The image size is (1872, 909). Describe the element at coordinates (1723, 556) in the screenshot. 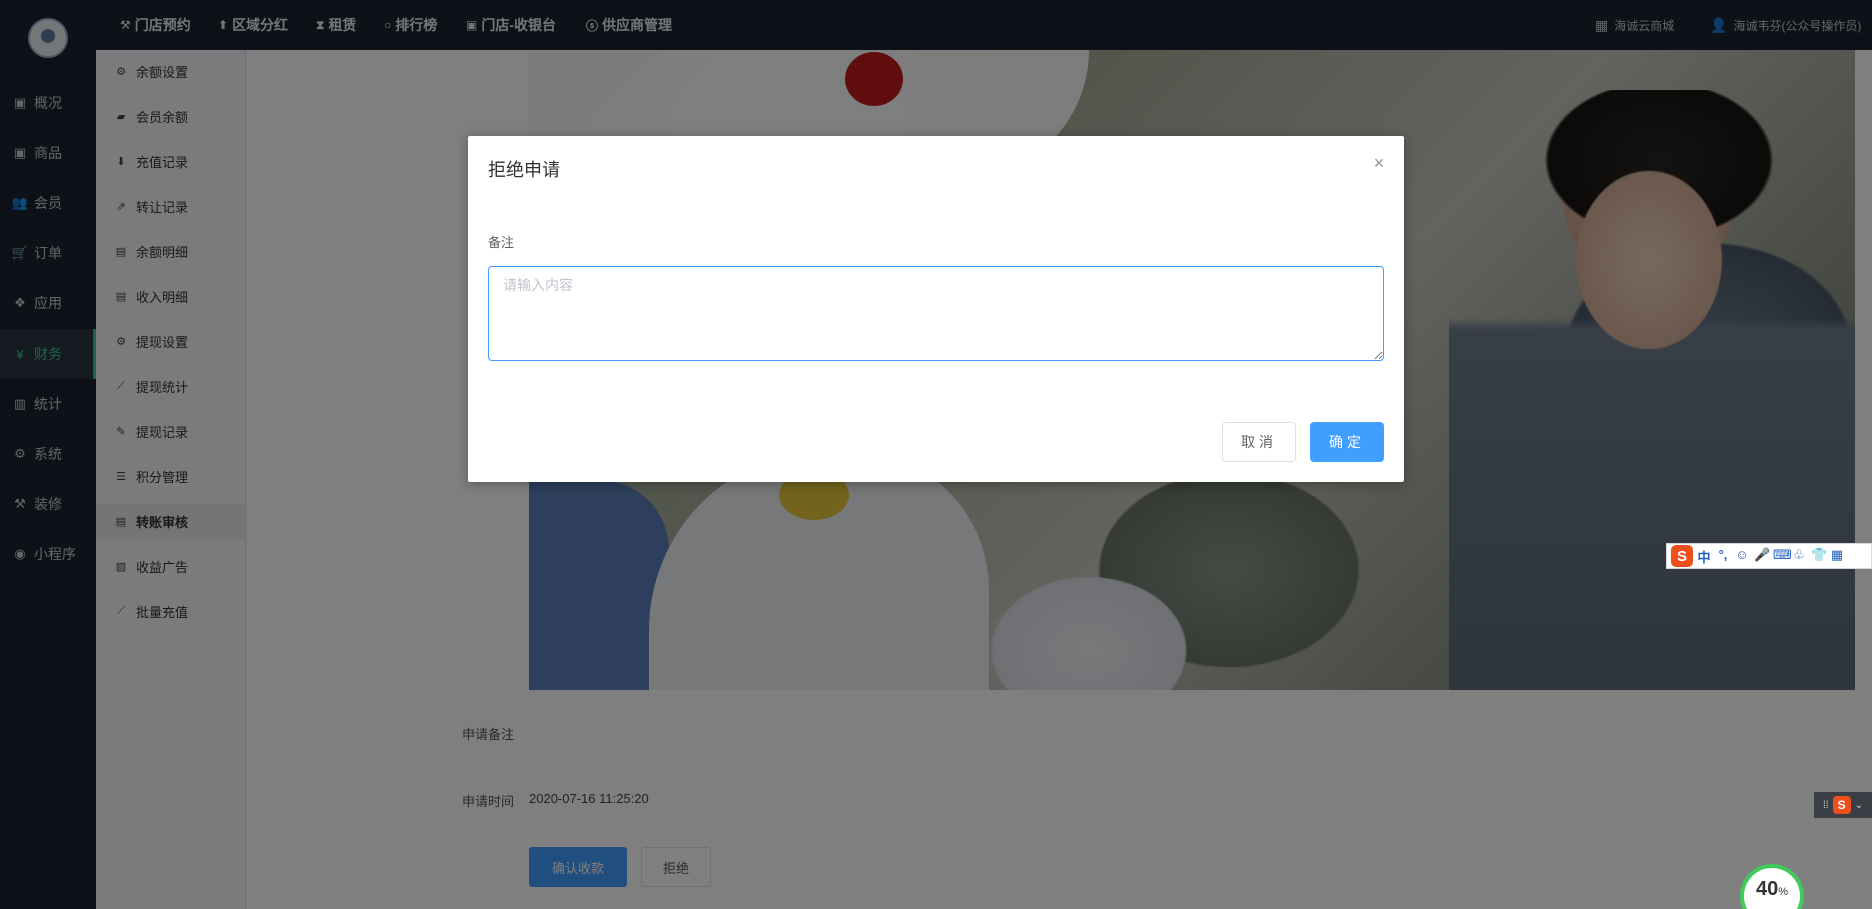

I see `ime-punctuation-icon: °,` at that location.